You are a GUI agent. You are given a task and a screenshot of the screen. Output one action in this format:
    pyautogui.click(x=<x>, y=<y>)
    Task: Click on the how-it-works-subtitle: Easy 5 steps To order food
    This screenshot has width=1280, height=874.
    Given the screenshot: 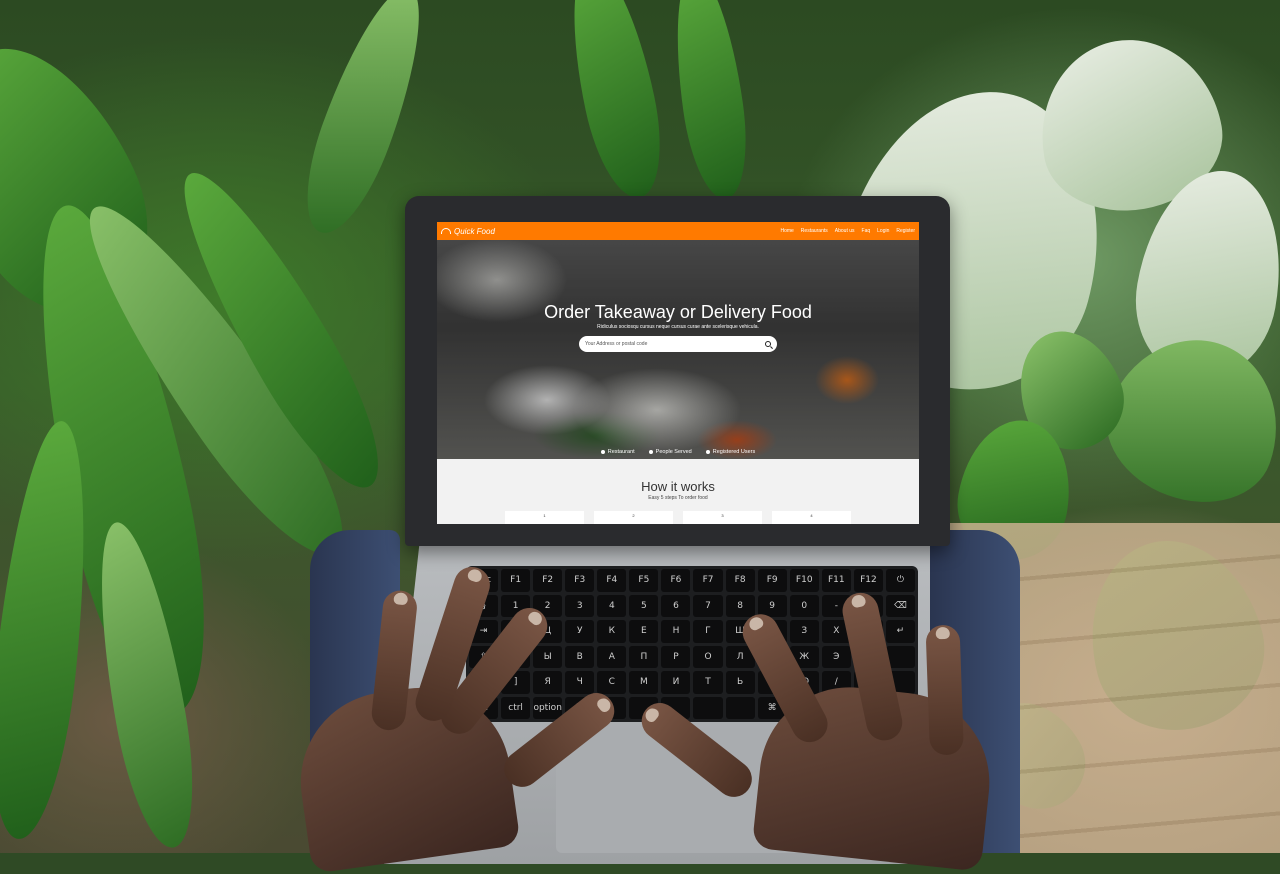 What is the action you would take?
    pyautogui.click(x=678, y=498)
    